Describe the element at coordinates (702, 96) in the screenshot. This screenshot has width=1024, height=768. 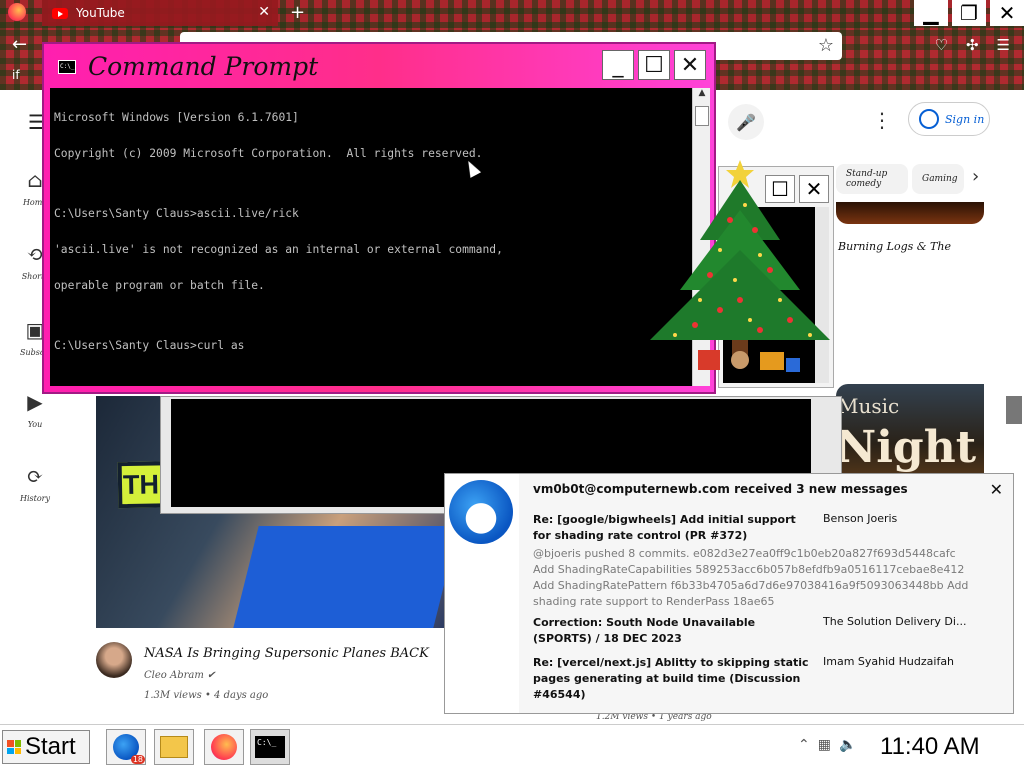
I see `scroll-up-icon: ▲` at that location.